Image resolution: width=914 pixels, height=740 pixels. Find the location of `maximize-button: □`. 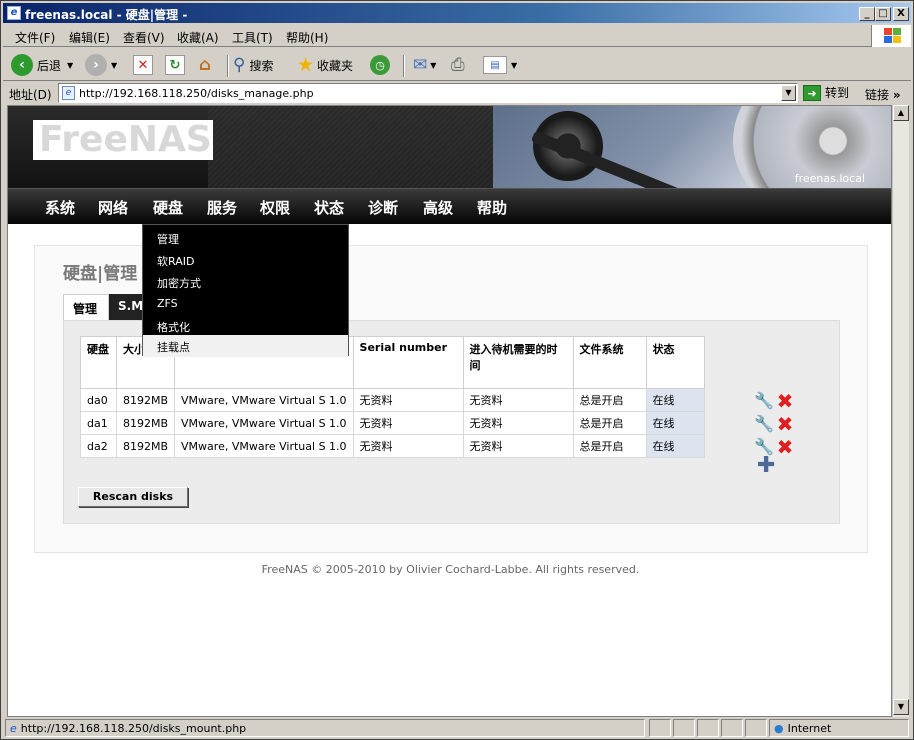

maximize-button: □ is located at coordinates (883, 14).